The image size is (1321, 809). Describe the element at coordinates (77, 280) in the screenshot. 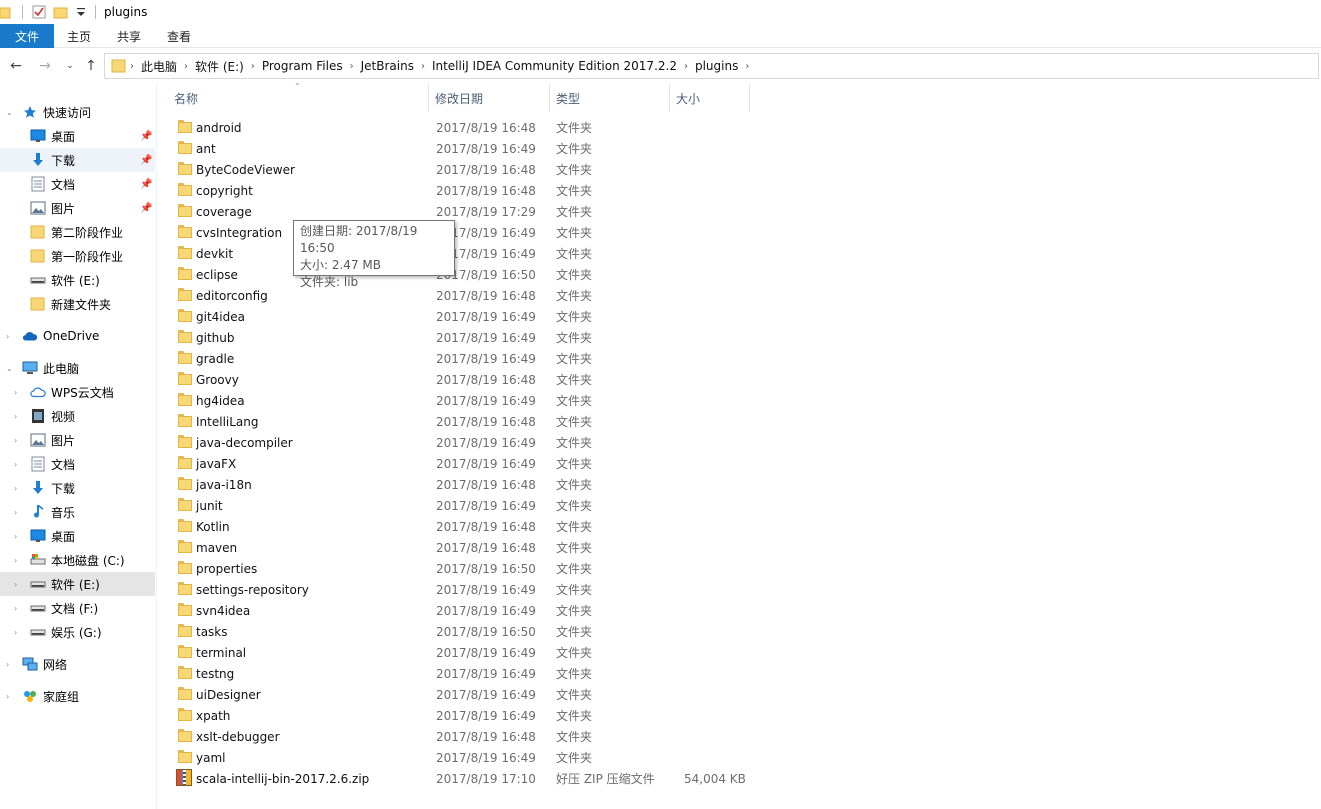

I see `nav-quick-item-6: 软件 (E:)` at that location.